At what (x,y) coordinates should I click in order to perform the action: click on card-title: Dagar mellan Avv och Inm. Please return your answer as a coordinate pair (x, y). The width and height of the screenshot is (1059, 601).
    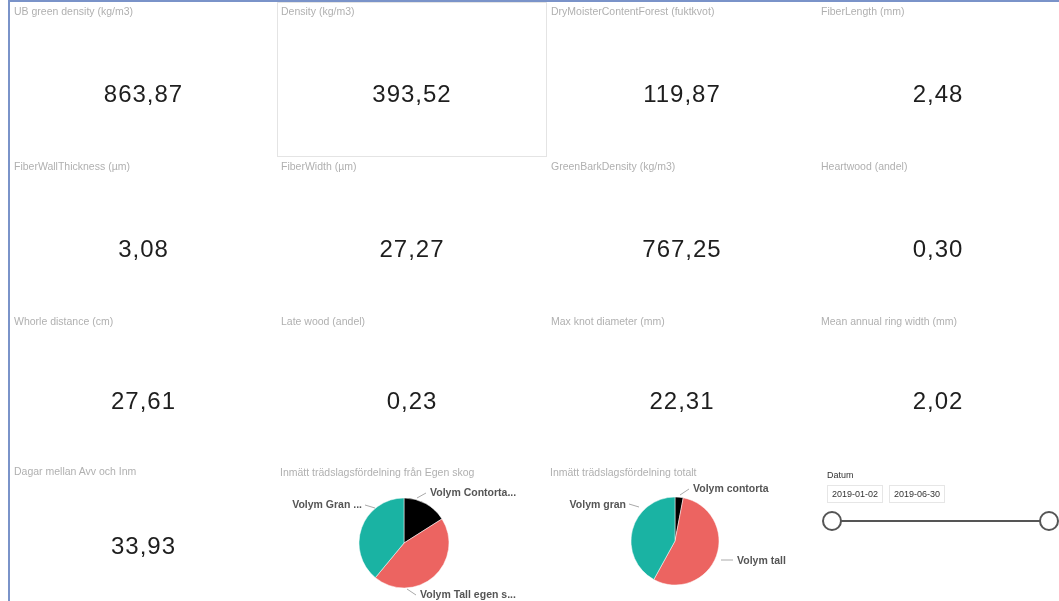
    Looking at the image, I should click on (75, 471).